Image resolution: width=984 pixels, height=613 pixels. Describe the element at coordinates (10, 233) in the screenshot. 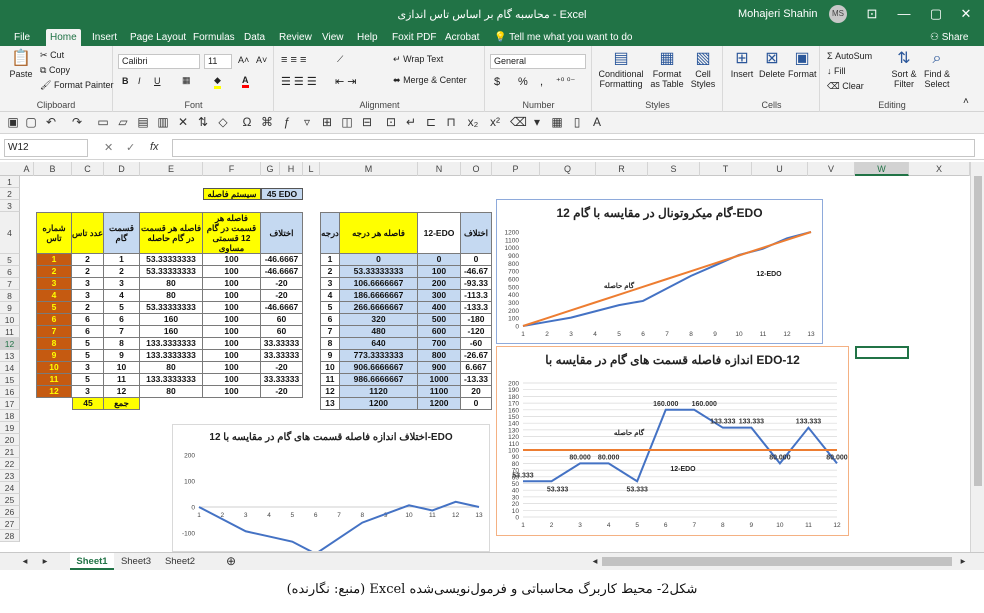

I see `row-header: 4` at that location.